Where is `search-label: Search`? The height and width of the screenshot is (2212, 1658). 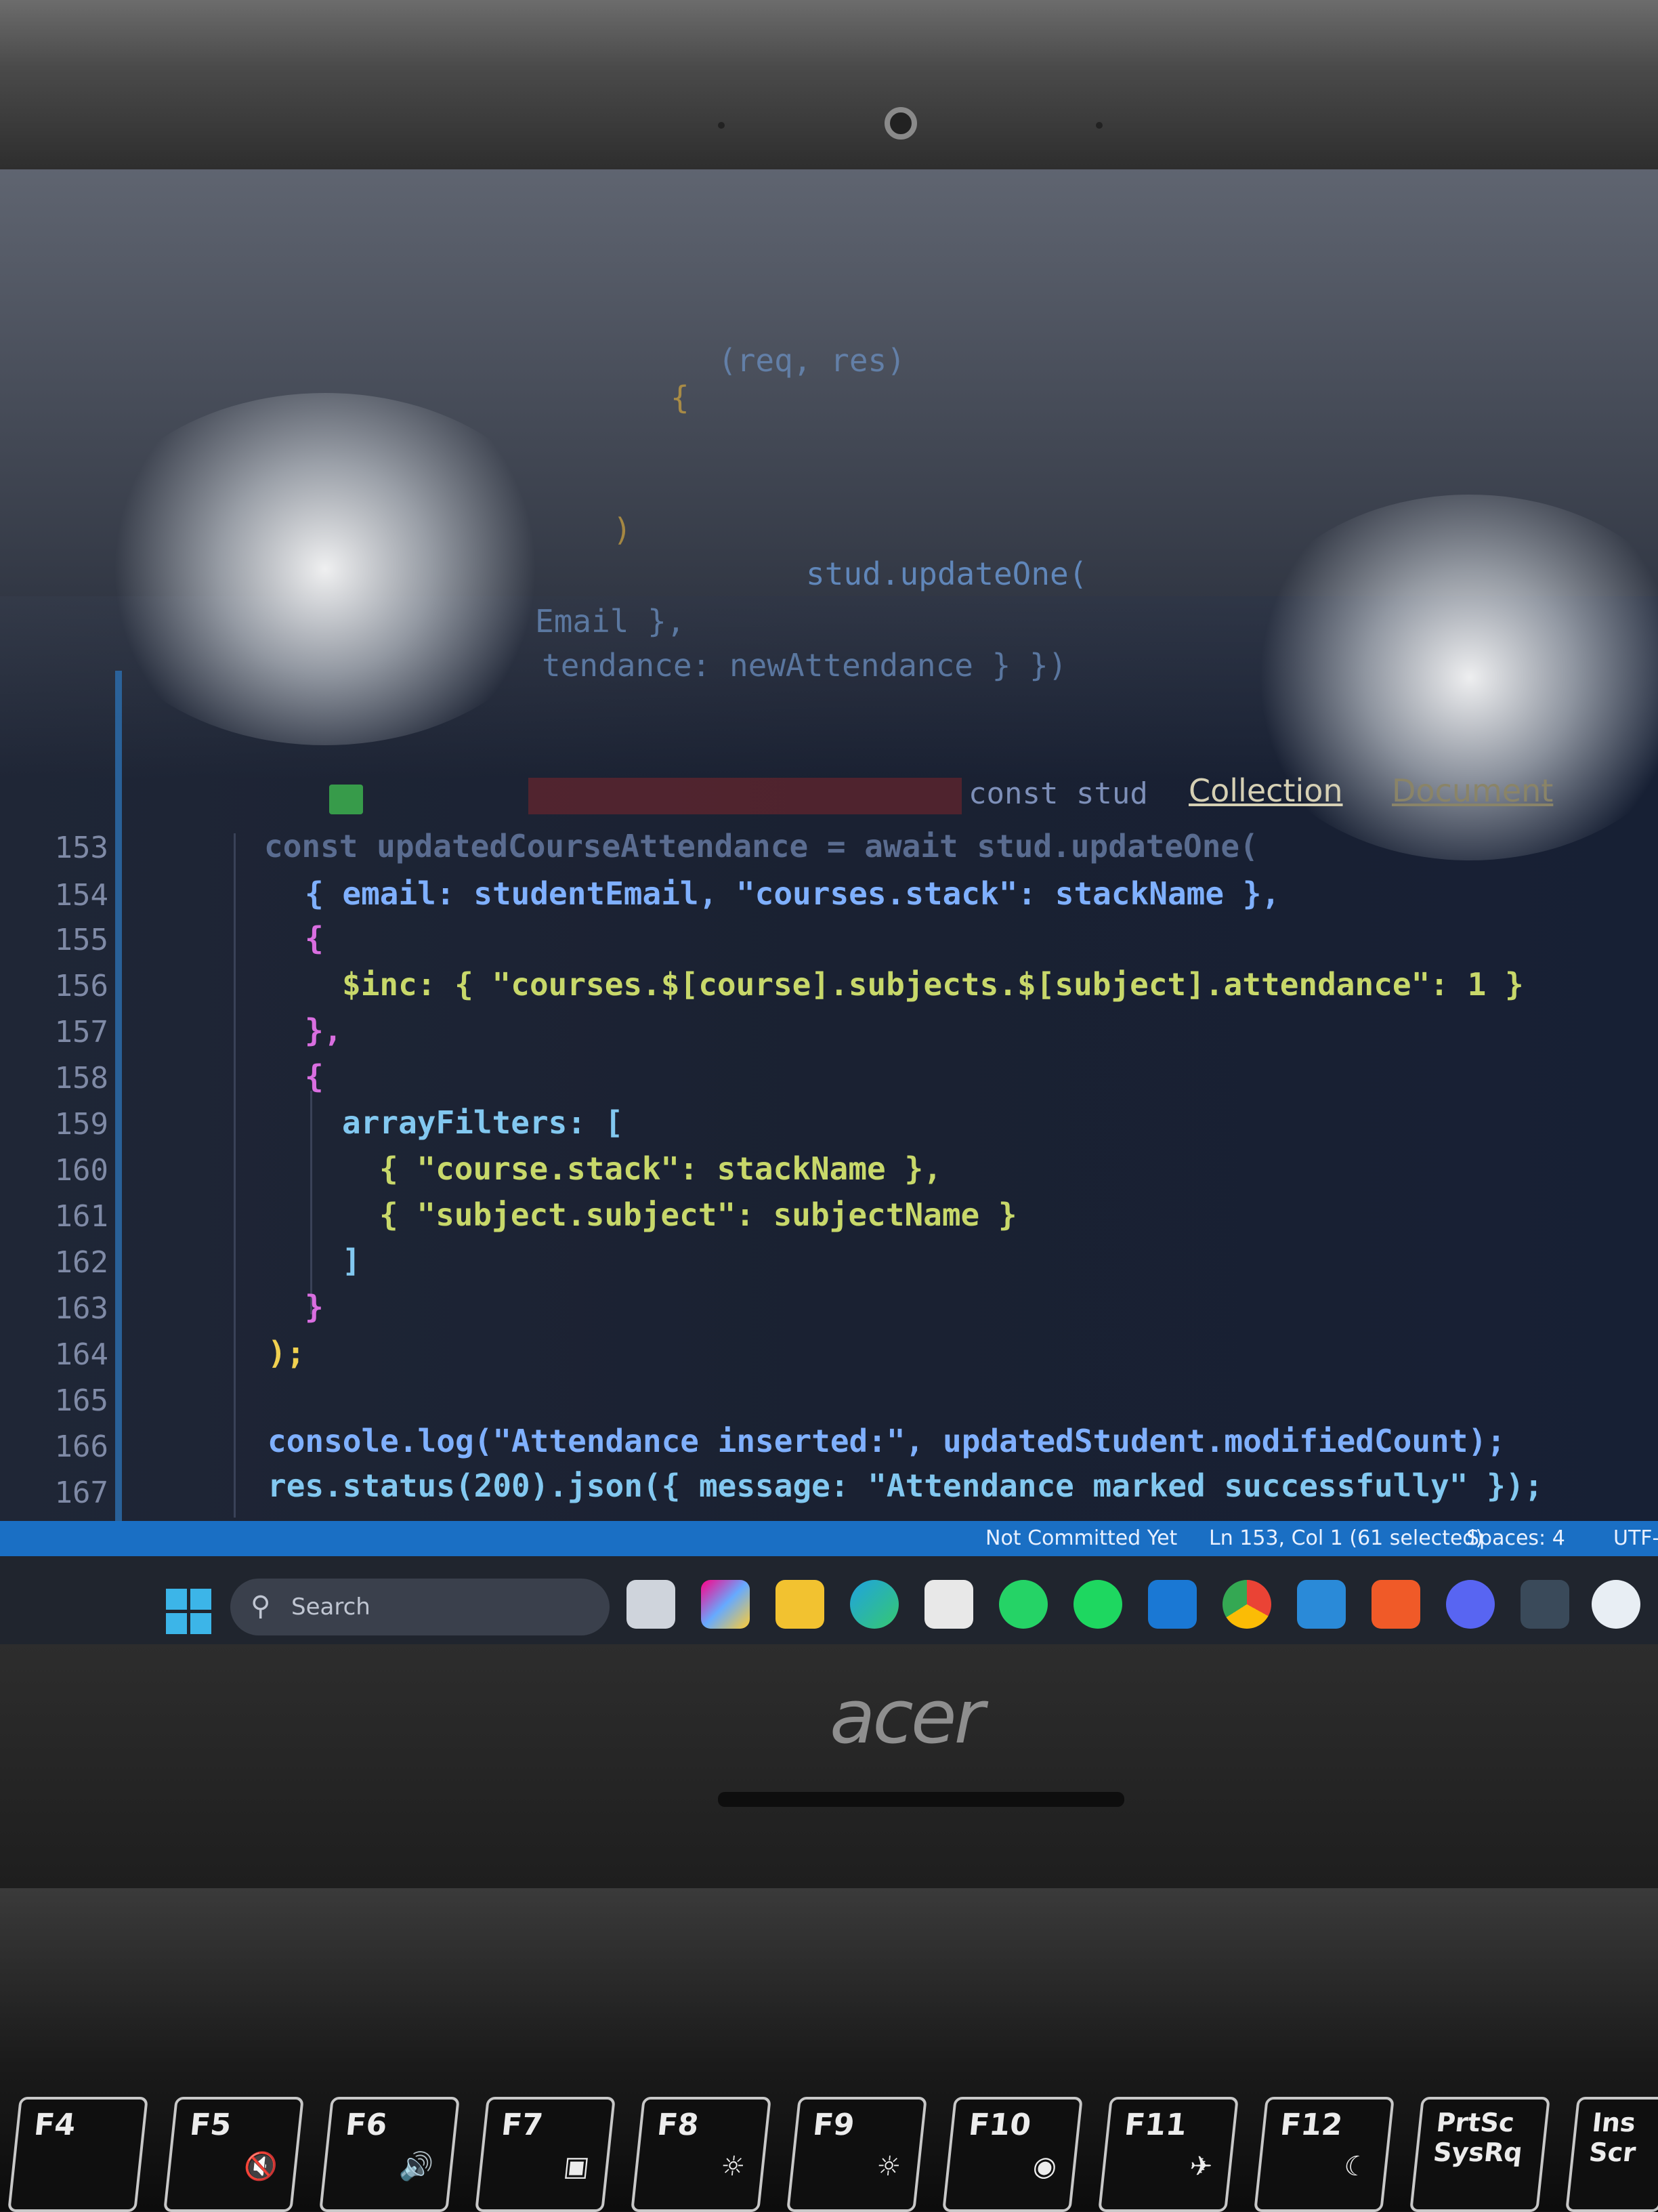
search-label: Search is located at coordinates (330, 1607).